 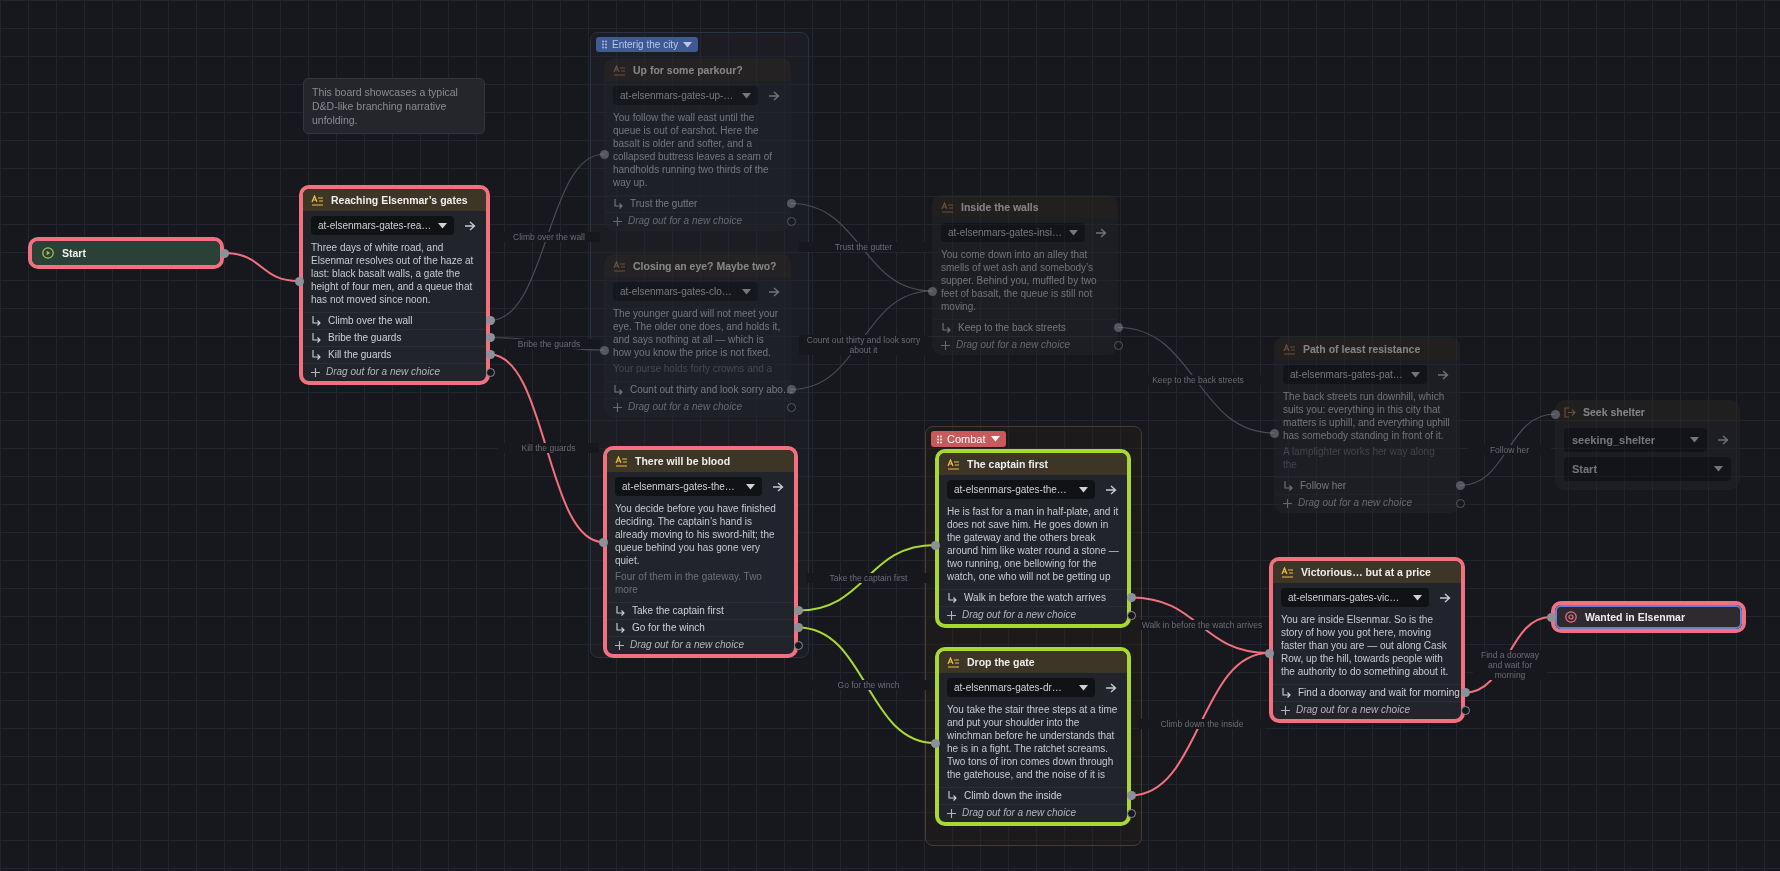 I want to click on node-title: Path of least resistance, so click(x=1362, y=349).